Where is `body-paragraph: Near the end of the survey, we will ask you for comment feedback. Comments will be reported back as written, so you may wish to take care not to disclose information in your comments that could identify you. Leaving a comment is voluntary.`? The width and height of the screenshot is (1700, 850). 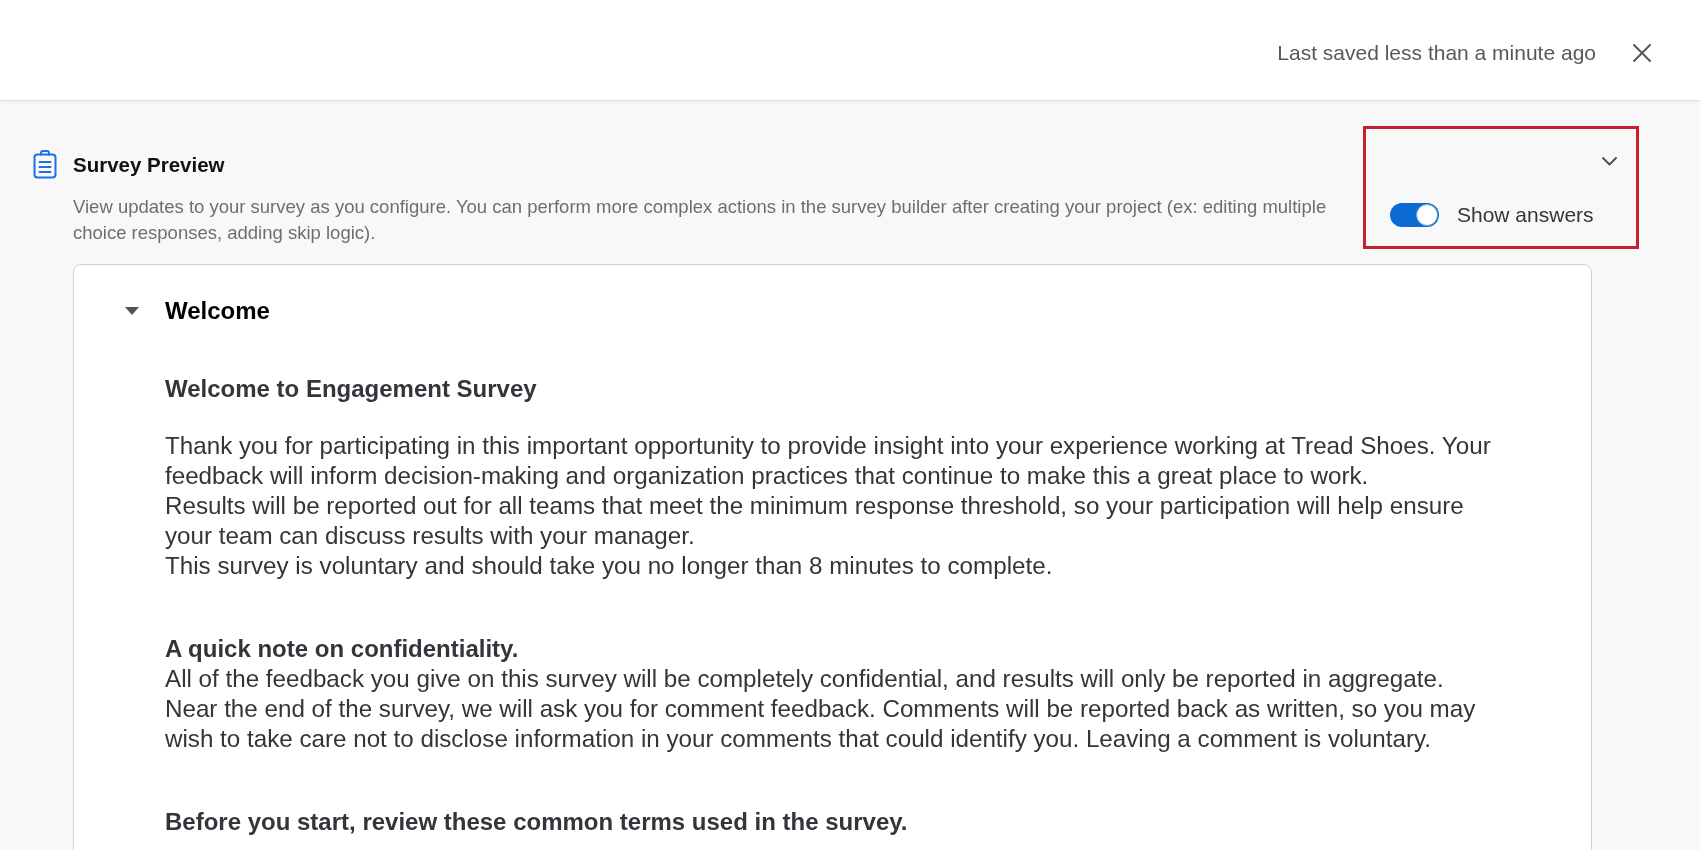
body-paragraph: Near the end of the survey, we will ask you for comment feedback. Comments will be reported back as written, so you may wish to take care not to disclose information in your comments that could identify you. Leaving a comment is voluntary. is located at coordinates (821, 724).